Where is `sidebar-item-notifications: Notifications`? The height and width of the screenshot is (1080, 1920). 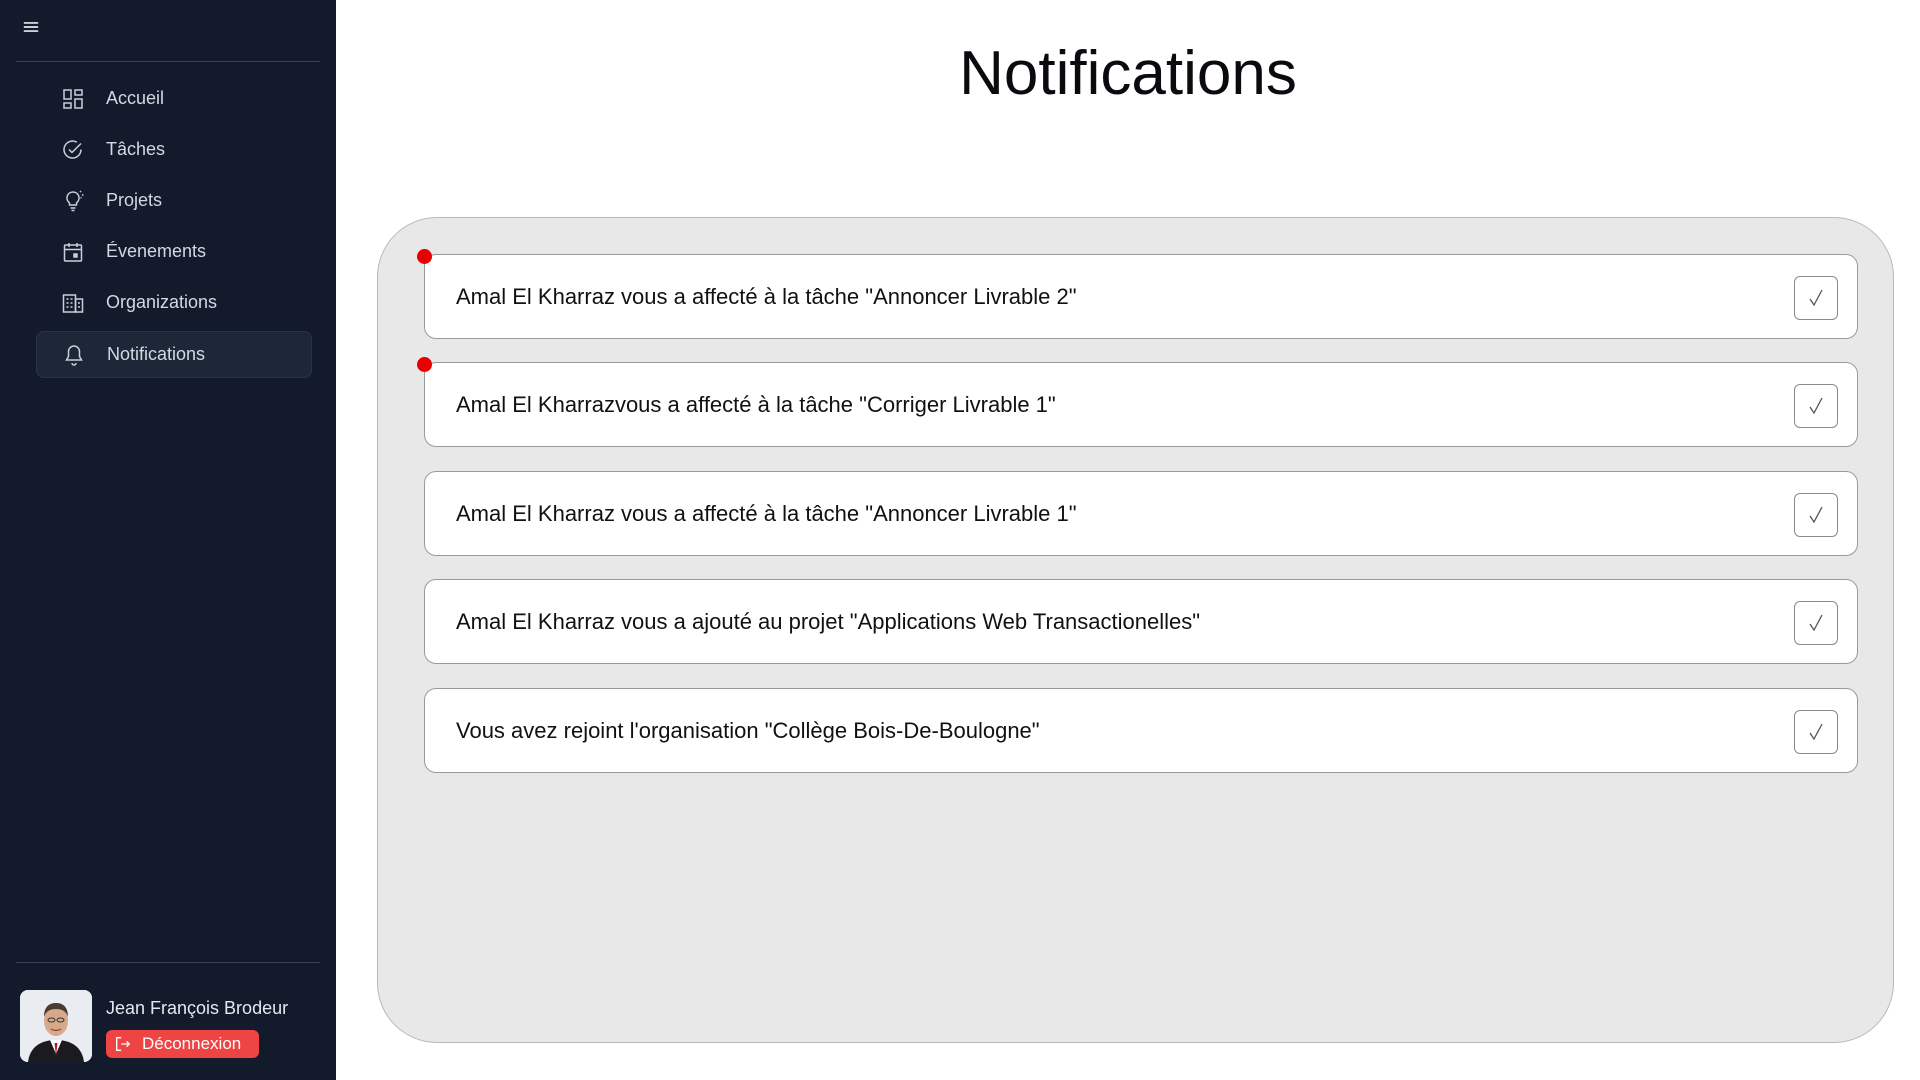 sidebar-item-notifications: Notifications is located at coordinates (174, 354).